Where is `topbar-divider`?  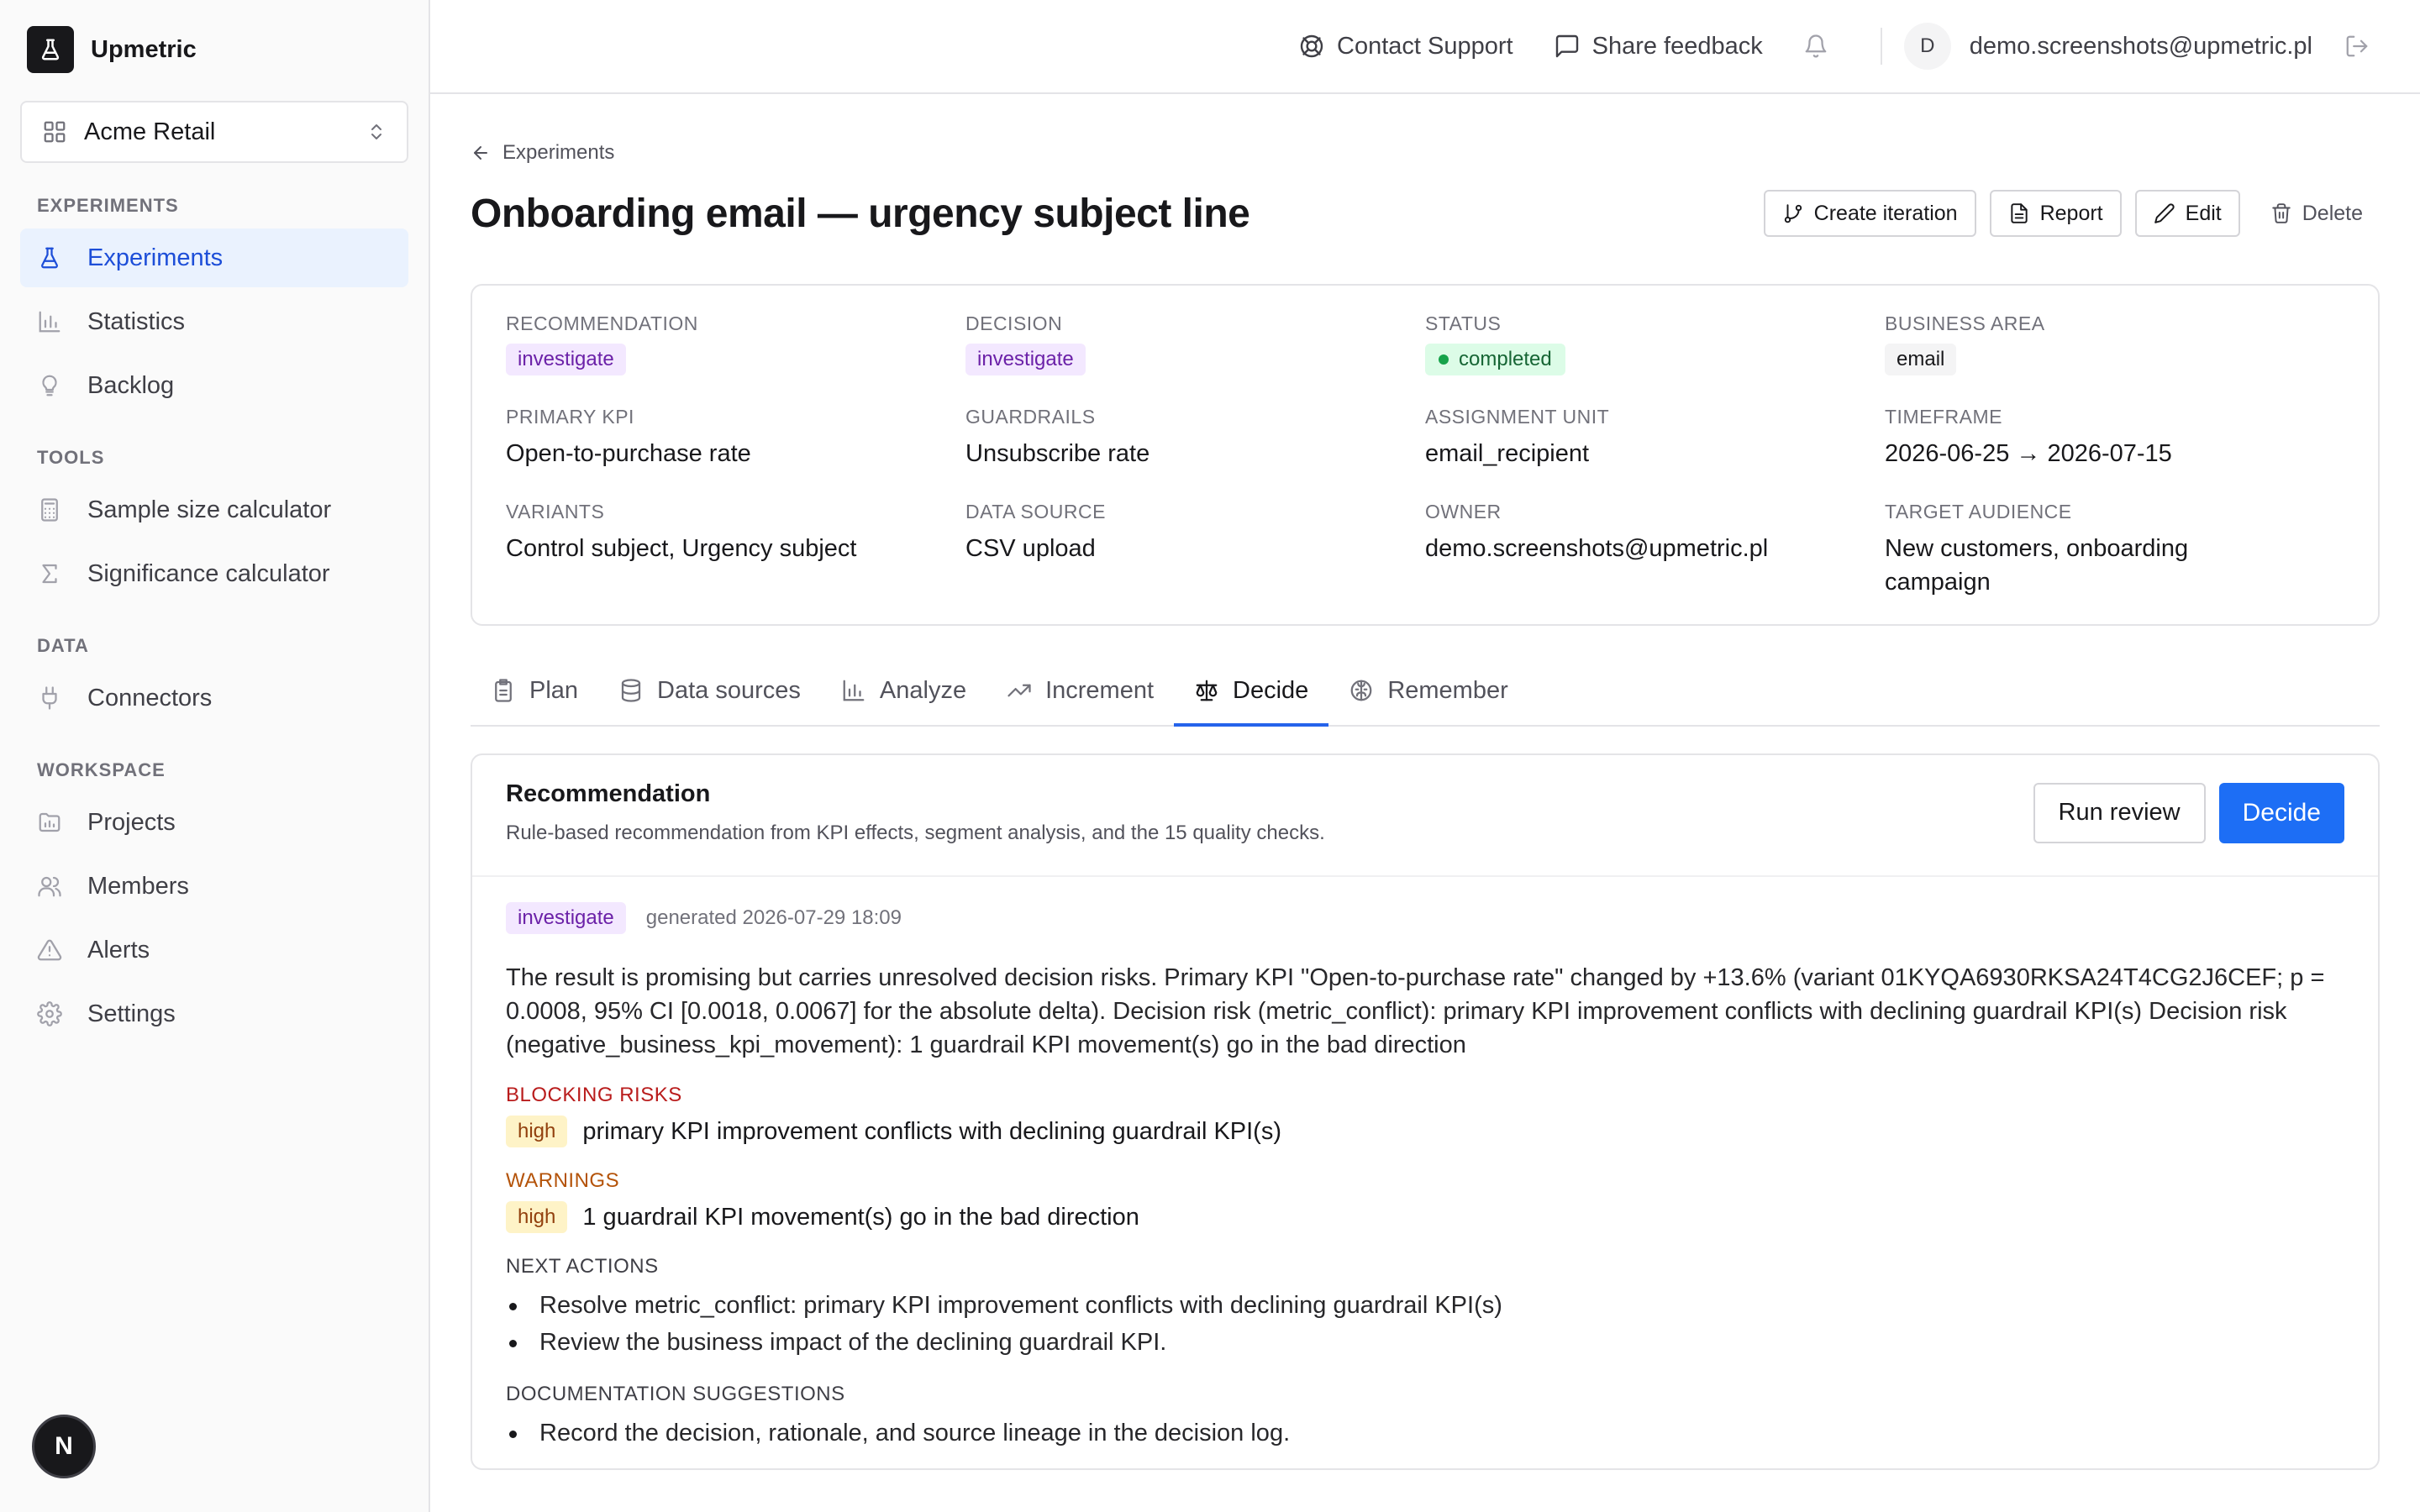 topbar-divider is located at coordinates (1881, 46).